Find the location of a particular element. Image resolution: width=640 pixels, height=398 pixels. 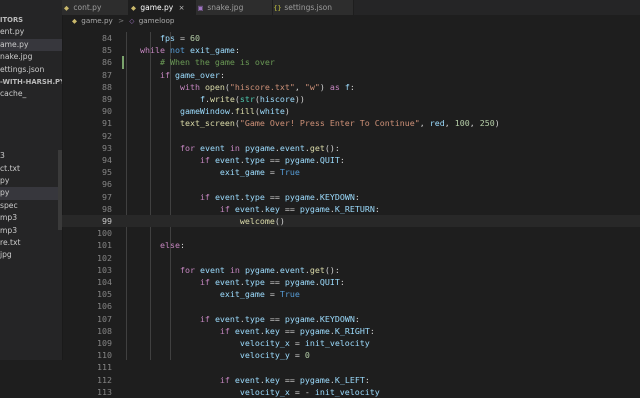

code-line: 89 f.write(str(hiscore)) is located at coordinates (351, 99).